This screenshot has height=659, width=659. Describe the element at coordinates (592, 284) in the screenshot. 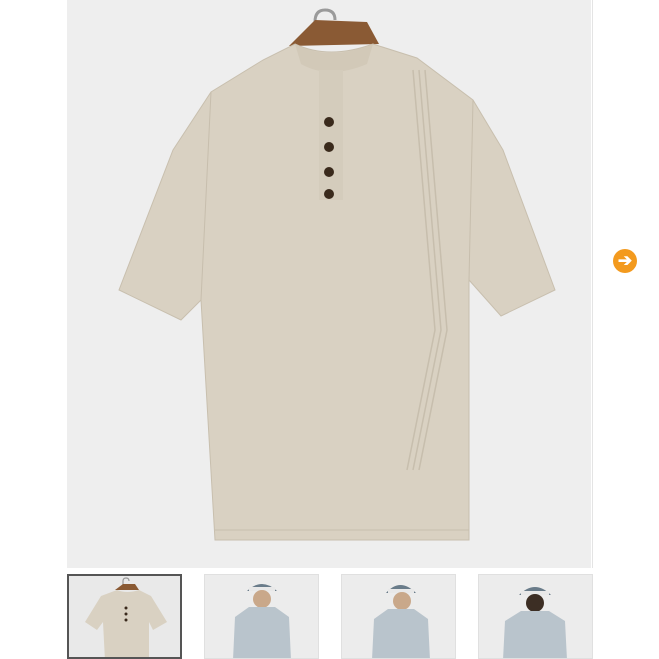

I see `gallery-divider` at that location.